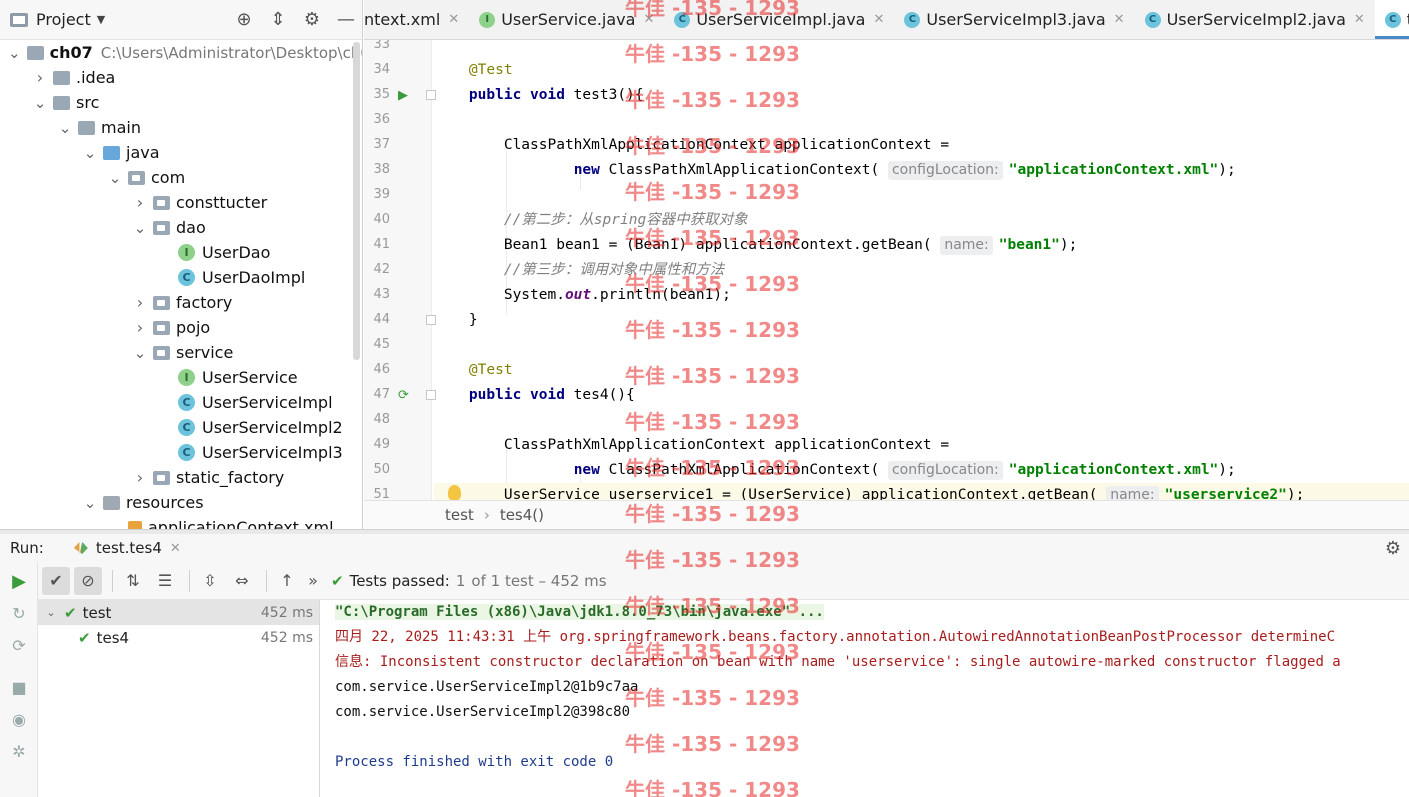 The width and height of the screenshot is (1409, 797). Describe the element at coordinates (175, 352) in the screenshot. I see `tree-node: ⌄ service` at that location.